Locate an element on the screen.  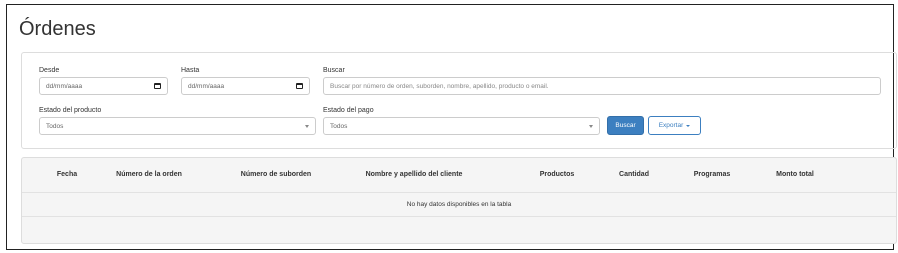
column-header-cliente: Nombre y apellido del cliente is located at coordinates (414, 174).